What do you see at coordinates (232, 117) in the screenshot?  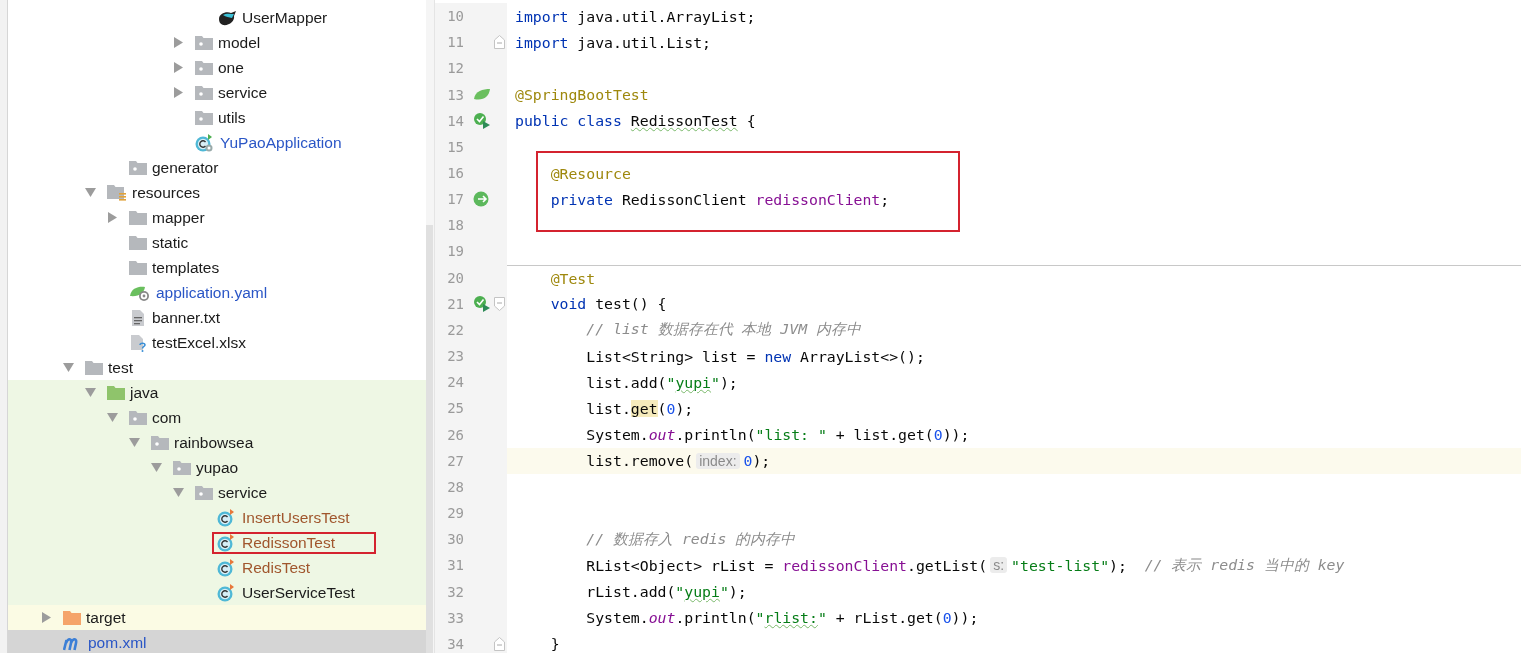 I see `tree-item: utils` at bounding box center [232, 117].